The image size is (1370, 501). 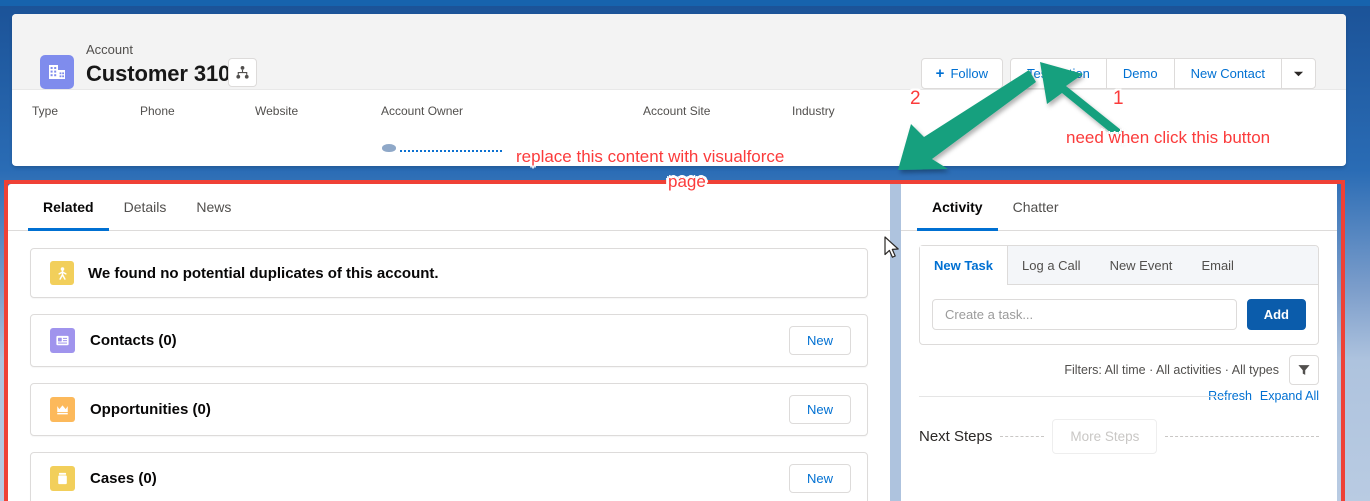 I want to click on field-label-phone: Phone, so click(x=157, y=111).